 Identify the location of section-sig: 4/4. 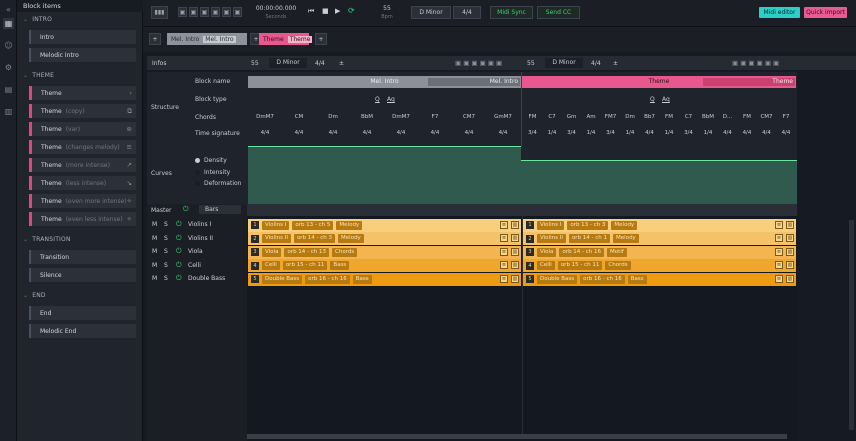
(320, 63).